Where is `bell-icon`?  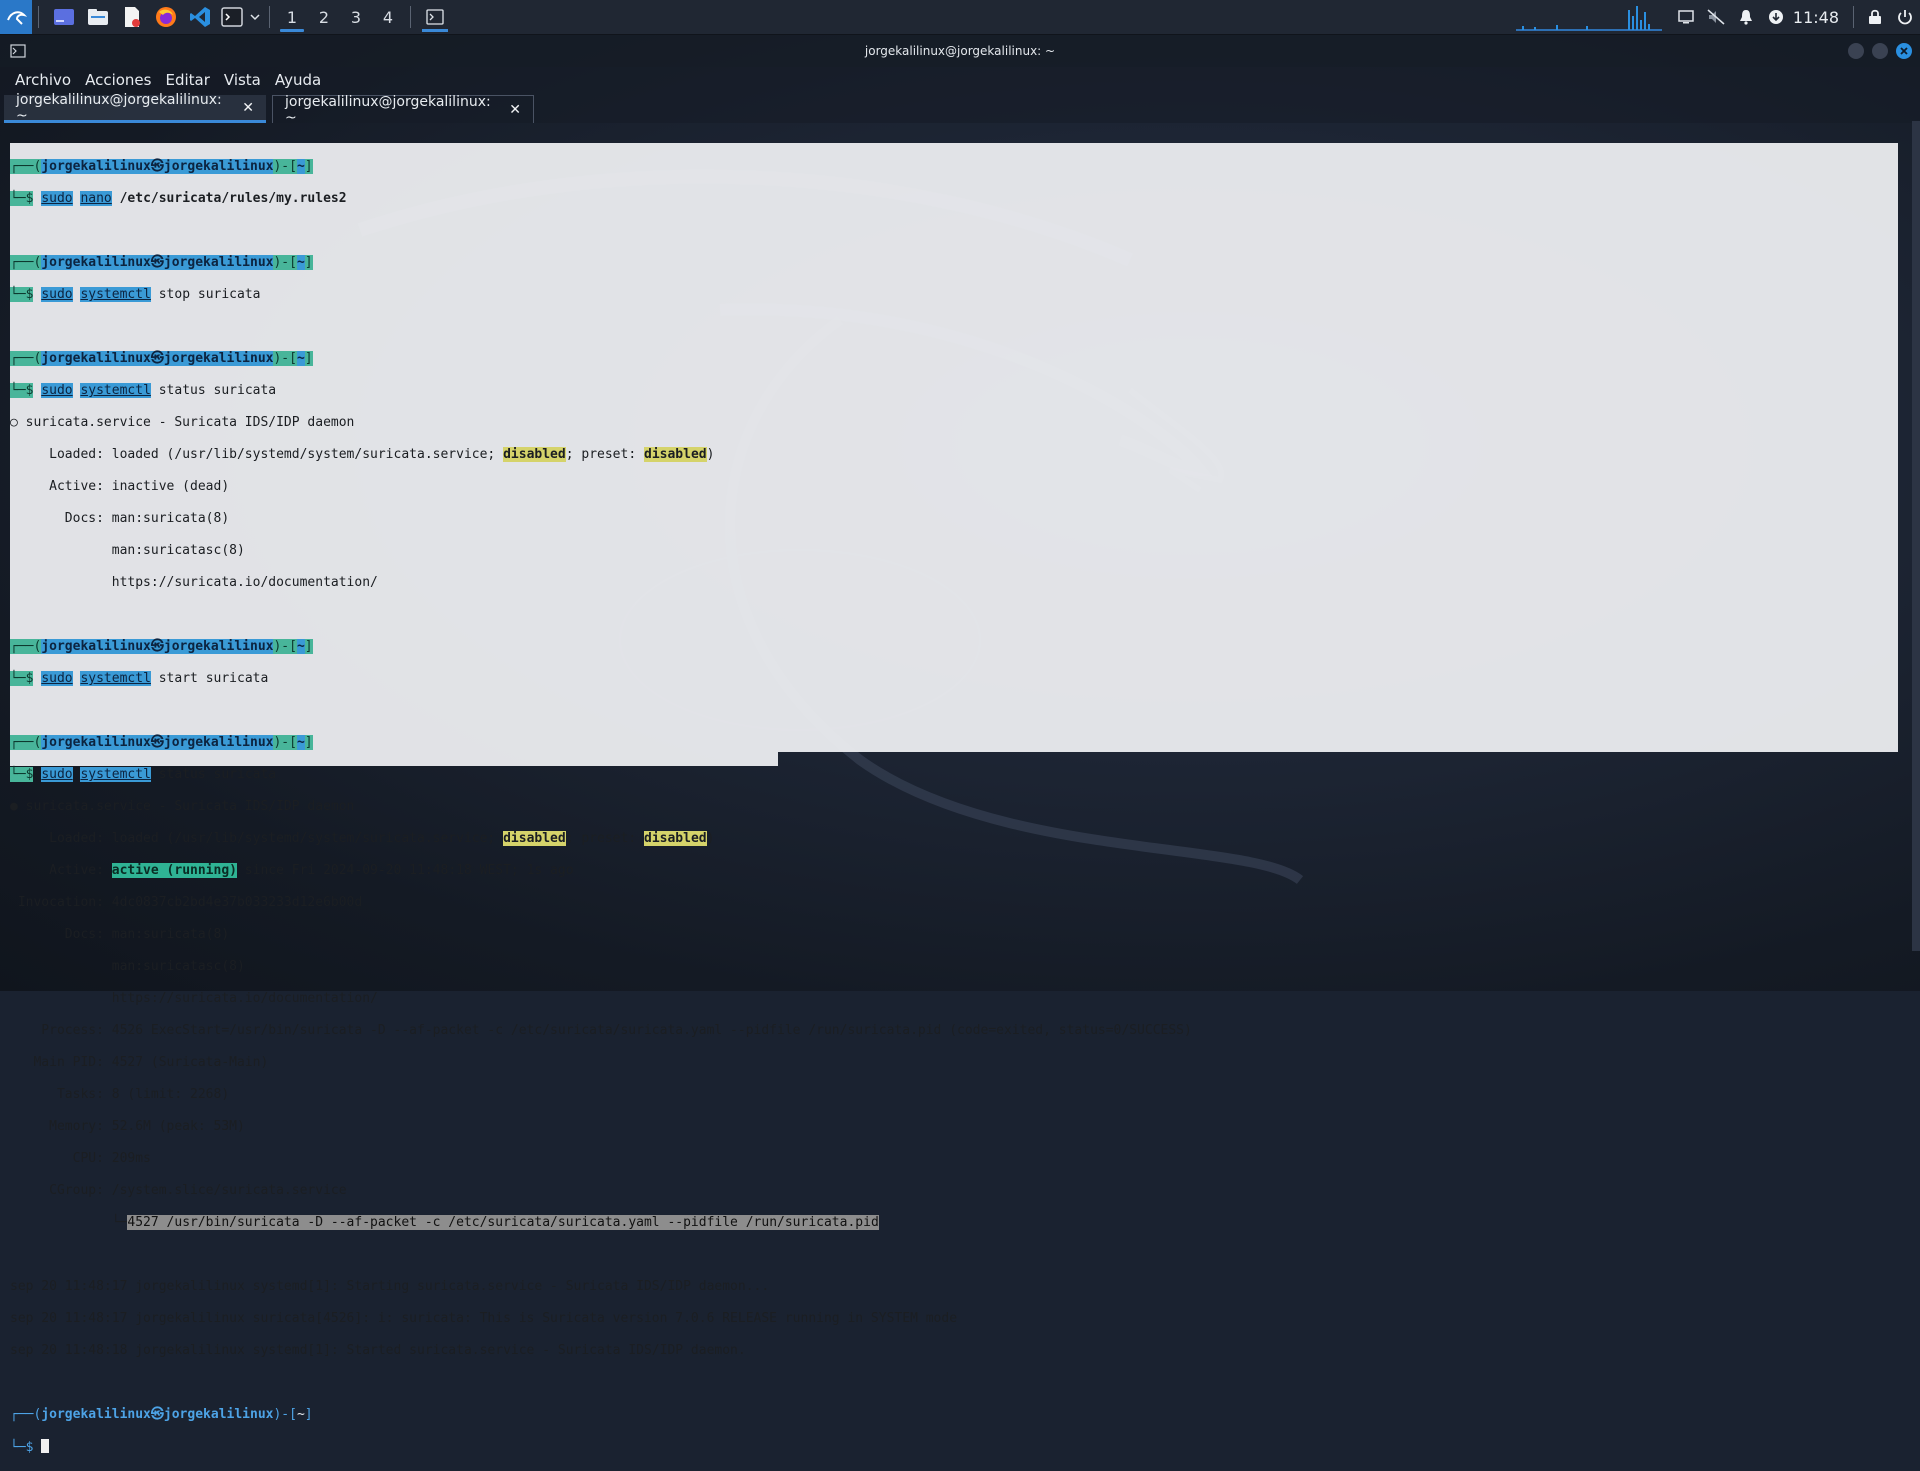 bell-icon is located at coordinates (1746, 17).